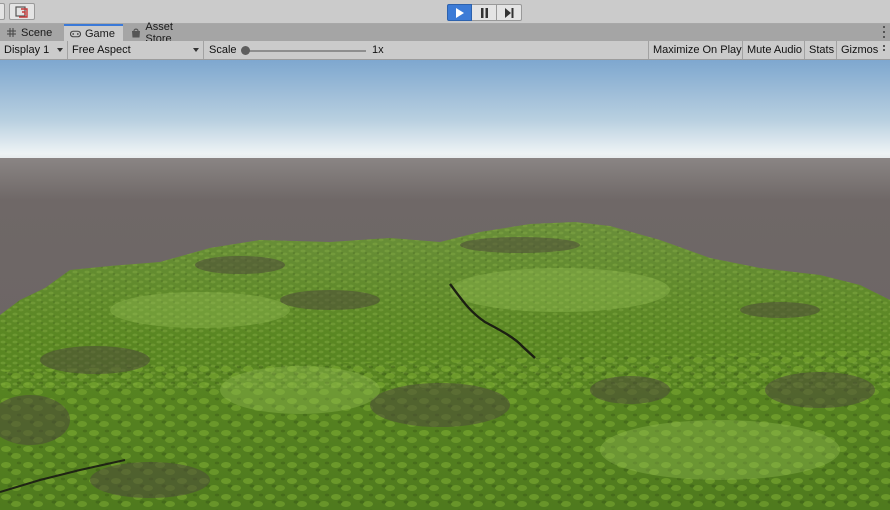  I want to click on step-icon, so click(509, 12).